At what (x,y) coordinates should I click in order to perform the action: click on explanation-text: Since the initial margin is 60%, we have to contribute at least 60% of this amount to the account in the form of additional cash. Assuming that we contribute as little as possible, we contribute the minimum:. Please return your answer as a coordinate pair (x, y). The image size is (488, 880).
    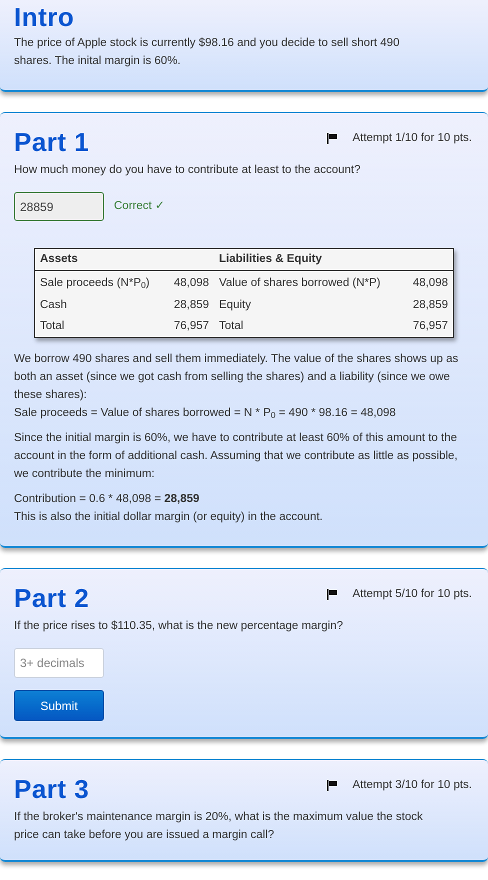
    Looking at the image, I should click on (236, 456).